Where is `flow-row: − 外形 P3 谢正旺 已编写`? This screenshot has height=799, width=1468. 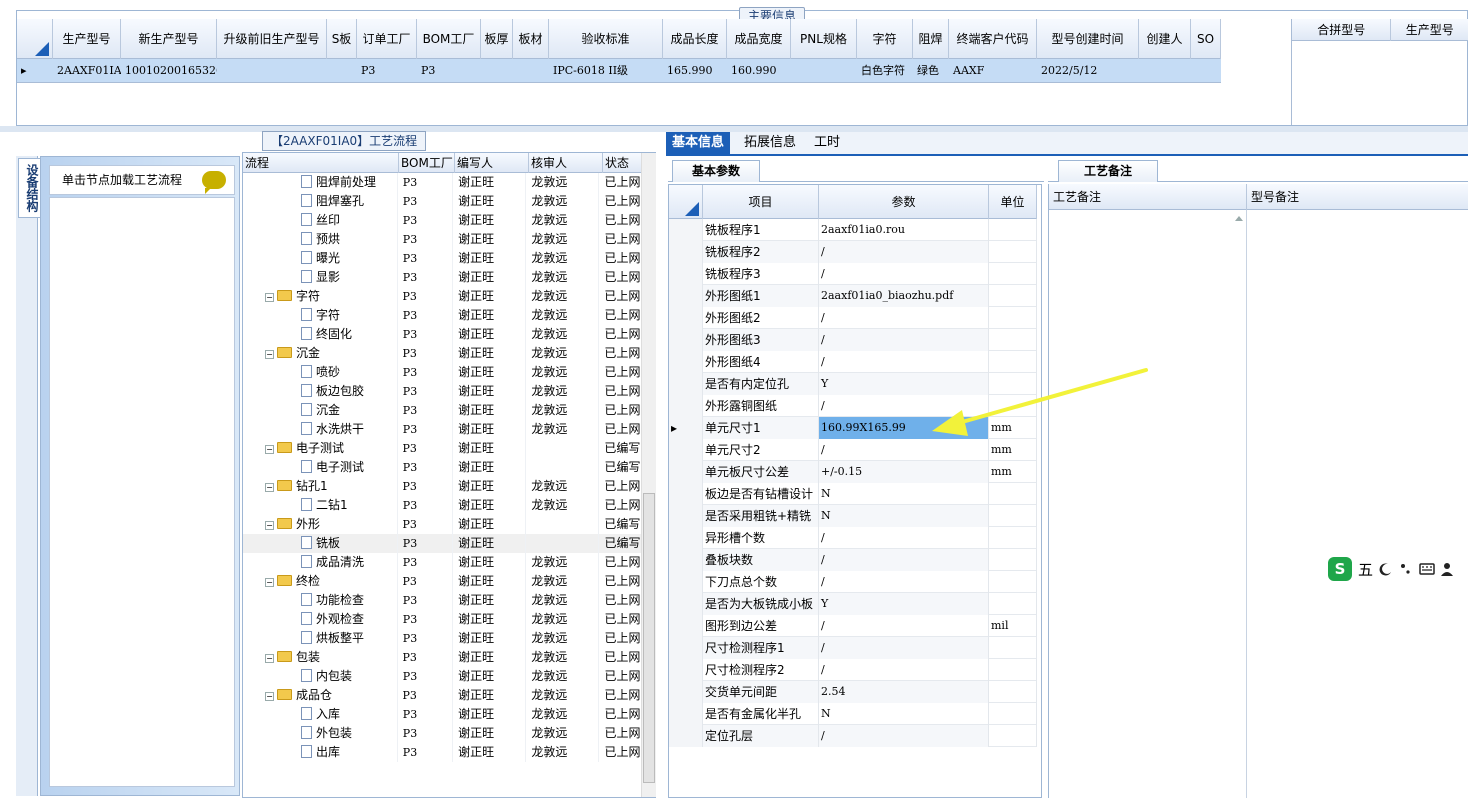 flow-row: − 外形 P3 谢正旺 已编写 is located at coordinates (443, 524).